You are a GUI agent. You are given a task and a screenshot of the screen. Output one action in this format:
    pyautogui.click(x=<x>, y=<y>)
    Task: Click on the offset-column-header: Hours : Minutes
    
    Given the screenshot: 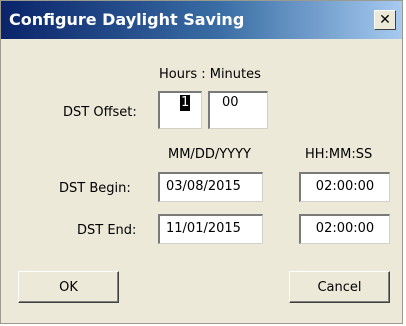 What is the action you would take?
    pyautogui.click(x=210, y=74)
    